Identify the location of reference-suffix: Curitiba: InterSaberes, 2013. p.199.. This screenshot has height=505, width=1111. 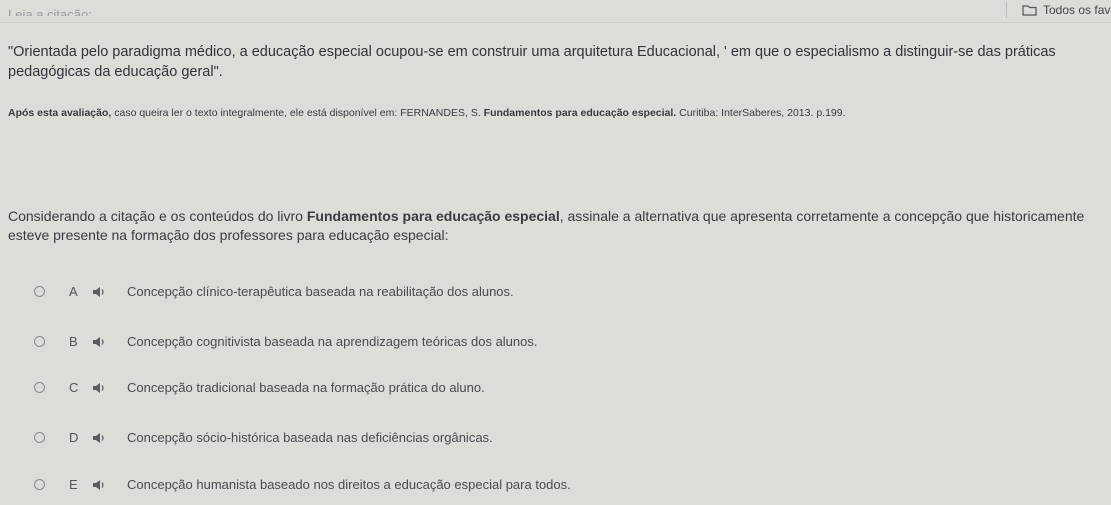
(761, 113).